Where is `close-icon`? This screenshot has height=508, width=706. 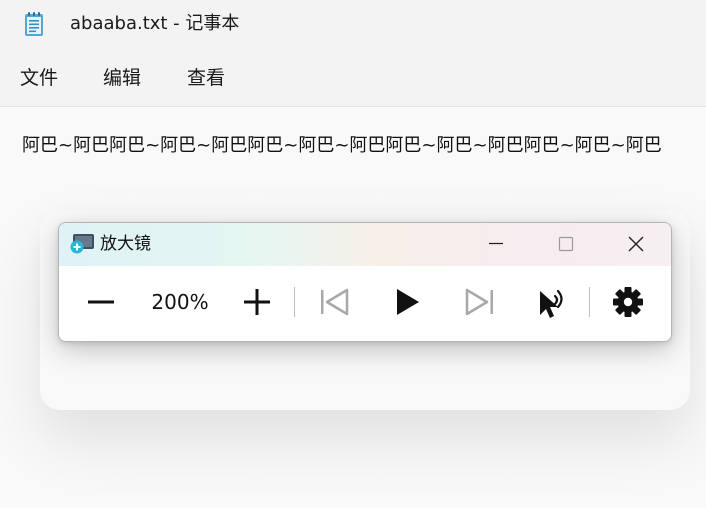 close-icon is located at coordinates (636, 244).